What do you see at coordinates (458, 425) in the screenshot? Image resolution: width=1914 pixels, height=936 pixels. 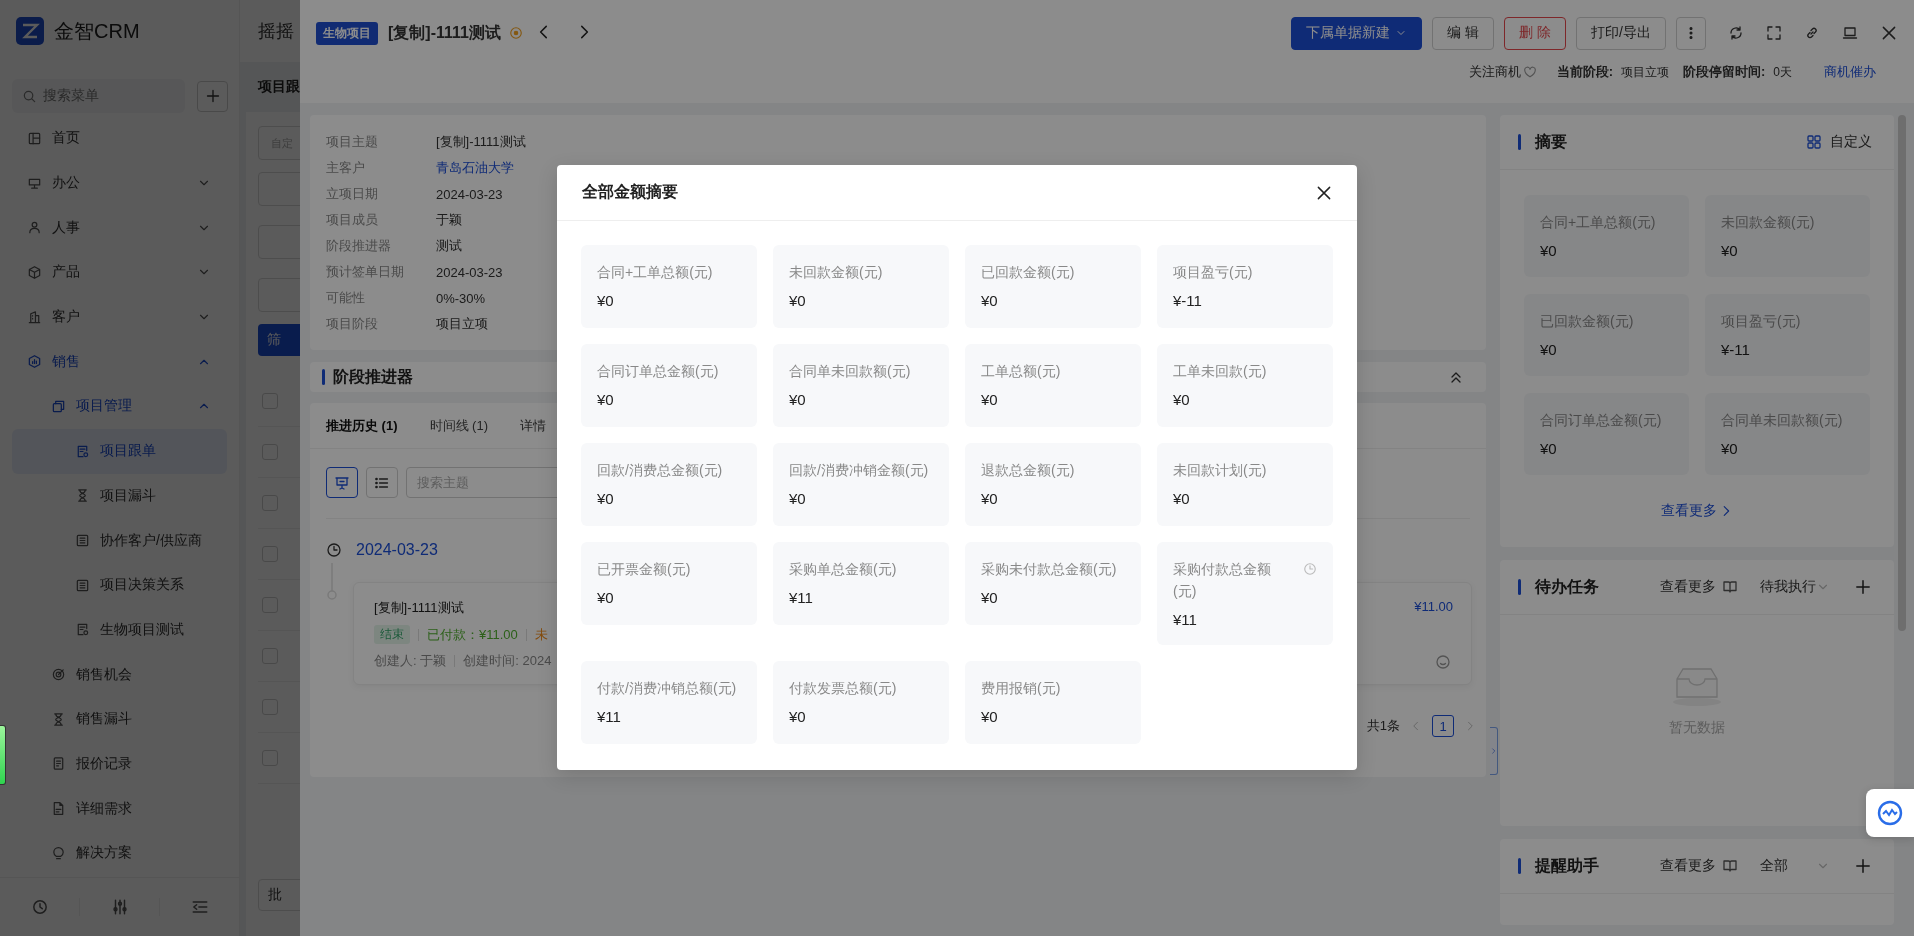 I see `tab: 时间线 (1)` at bounding box center [458, 425].